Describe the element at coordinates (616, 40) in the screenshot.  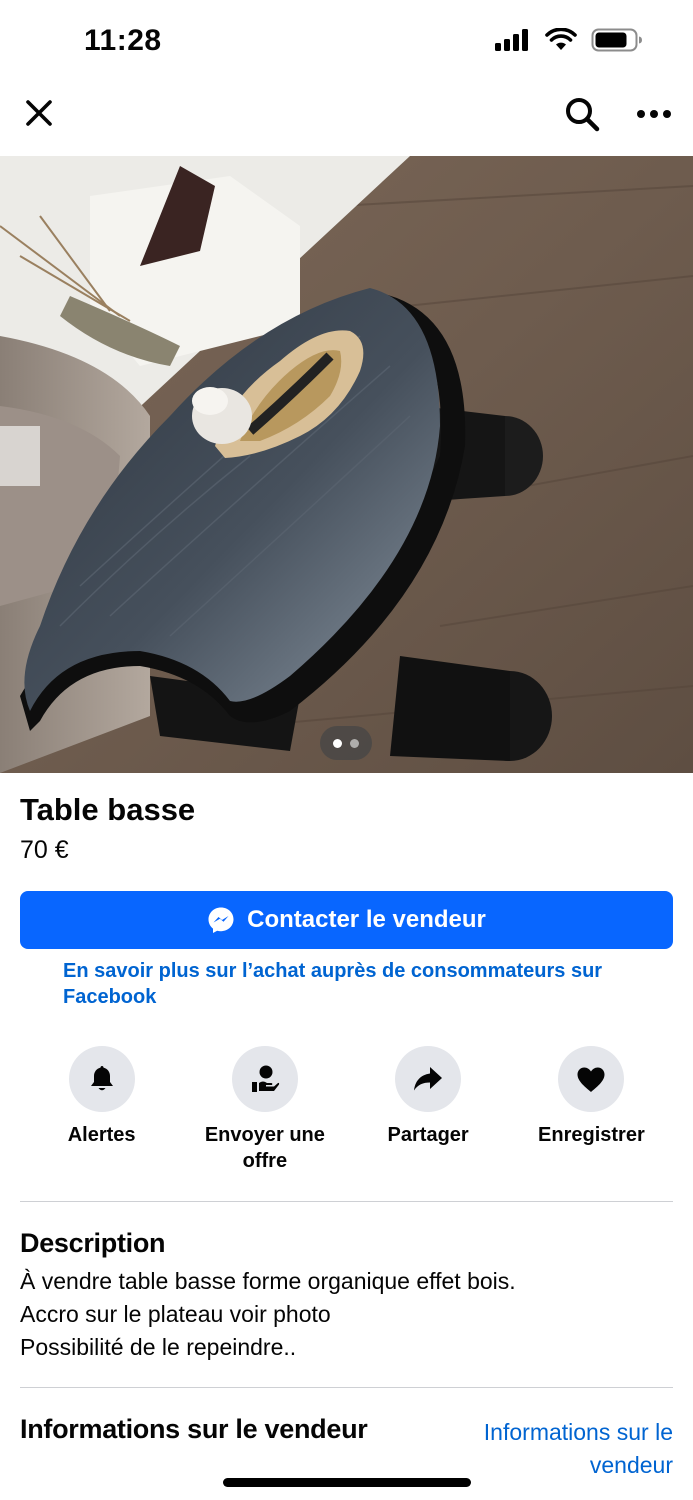
I see `battery-icon` at that location.